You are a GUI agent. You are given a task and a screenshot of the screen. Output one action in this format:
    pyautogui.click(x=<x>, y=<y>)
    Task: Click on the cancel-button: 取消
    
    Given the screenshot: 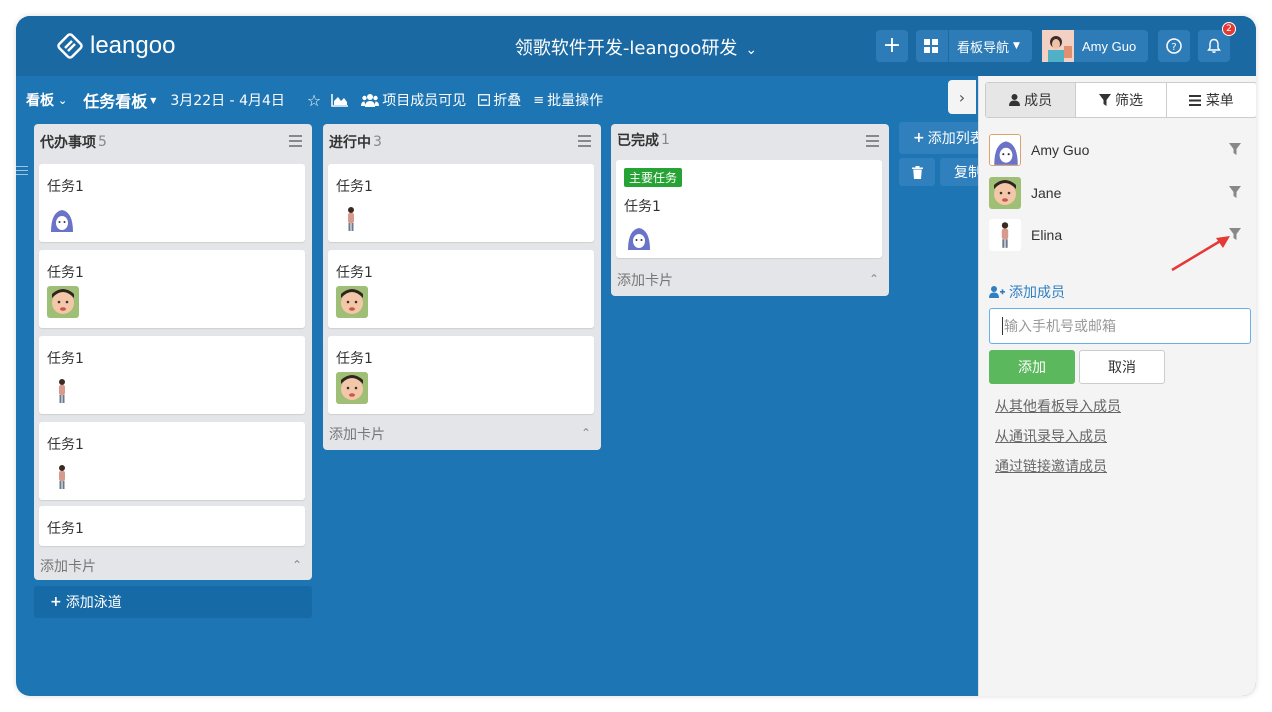 What is the action you would take?
    pyautogui.click(x=1122, y=367)
    